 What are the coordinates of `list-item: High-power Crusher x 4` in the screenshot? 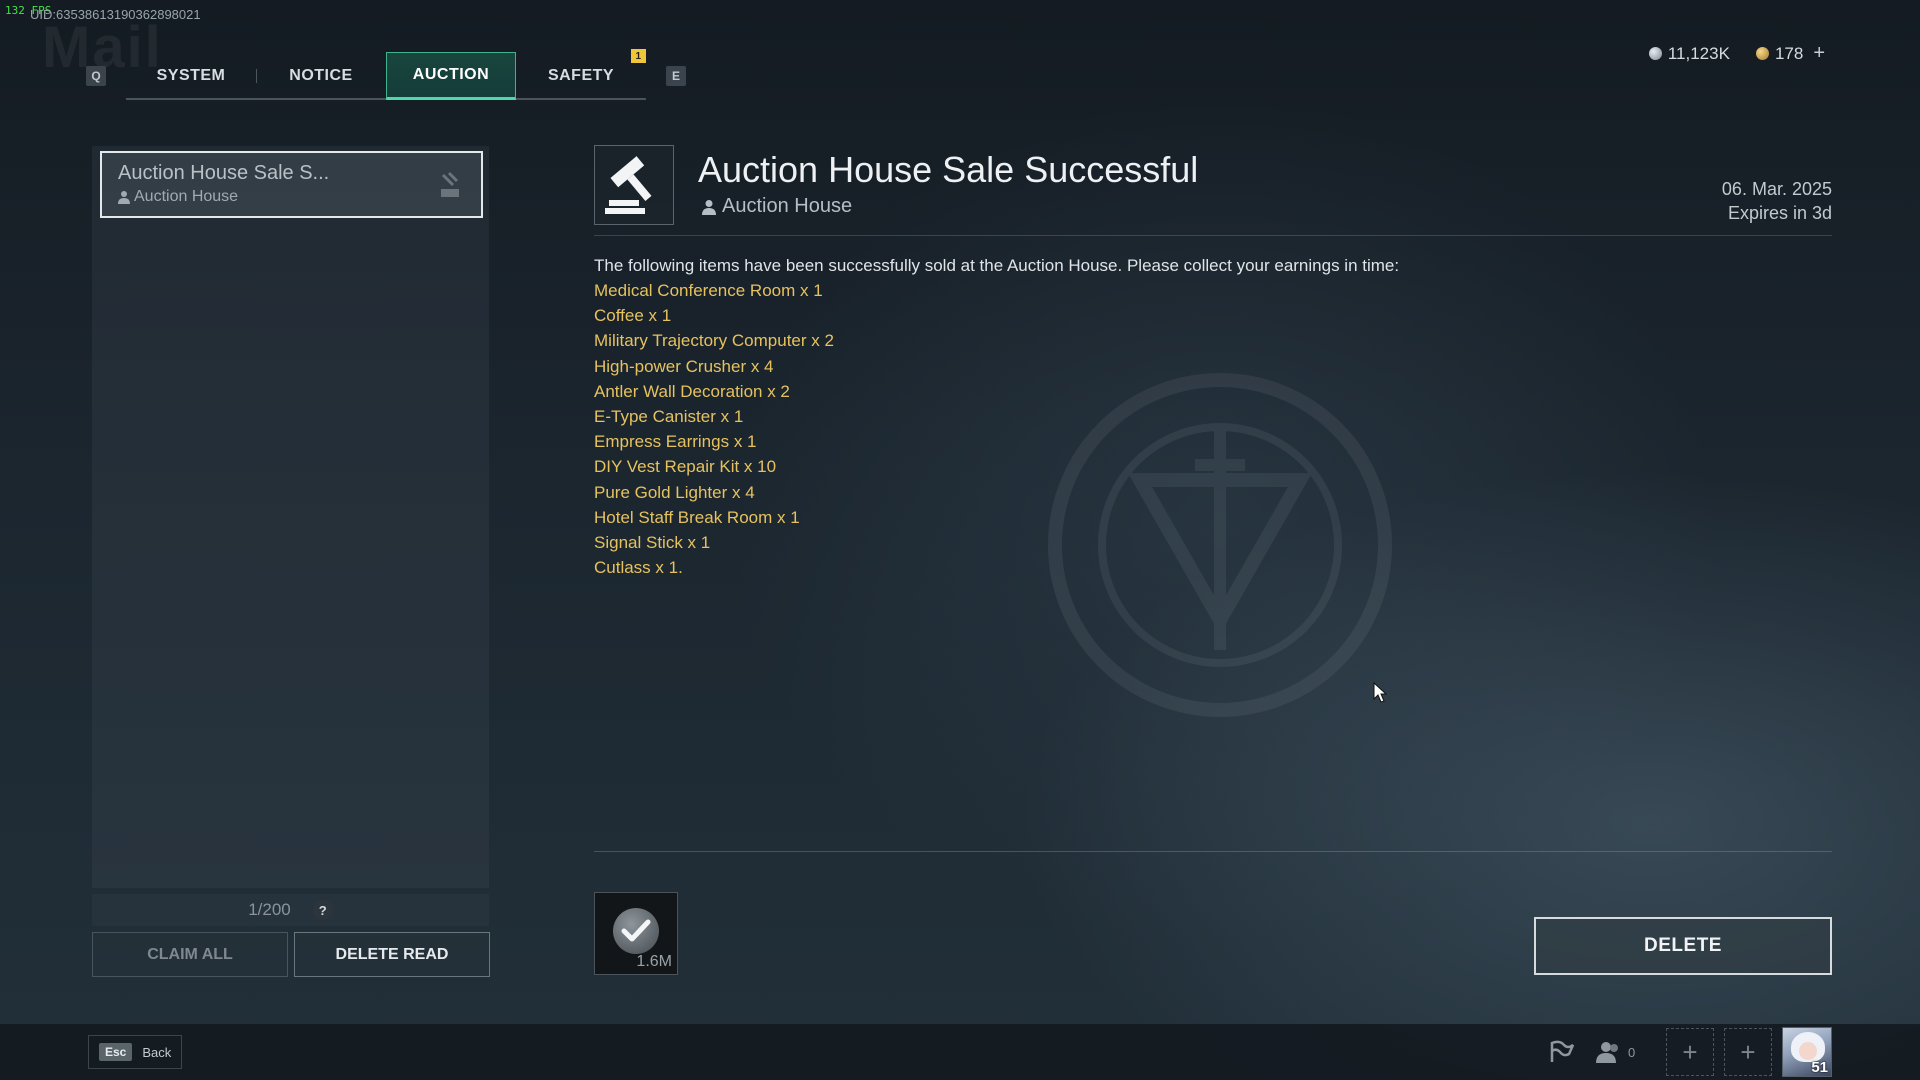 It's located at (684, 366).